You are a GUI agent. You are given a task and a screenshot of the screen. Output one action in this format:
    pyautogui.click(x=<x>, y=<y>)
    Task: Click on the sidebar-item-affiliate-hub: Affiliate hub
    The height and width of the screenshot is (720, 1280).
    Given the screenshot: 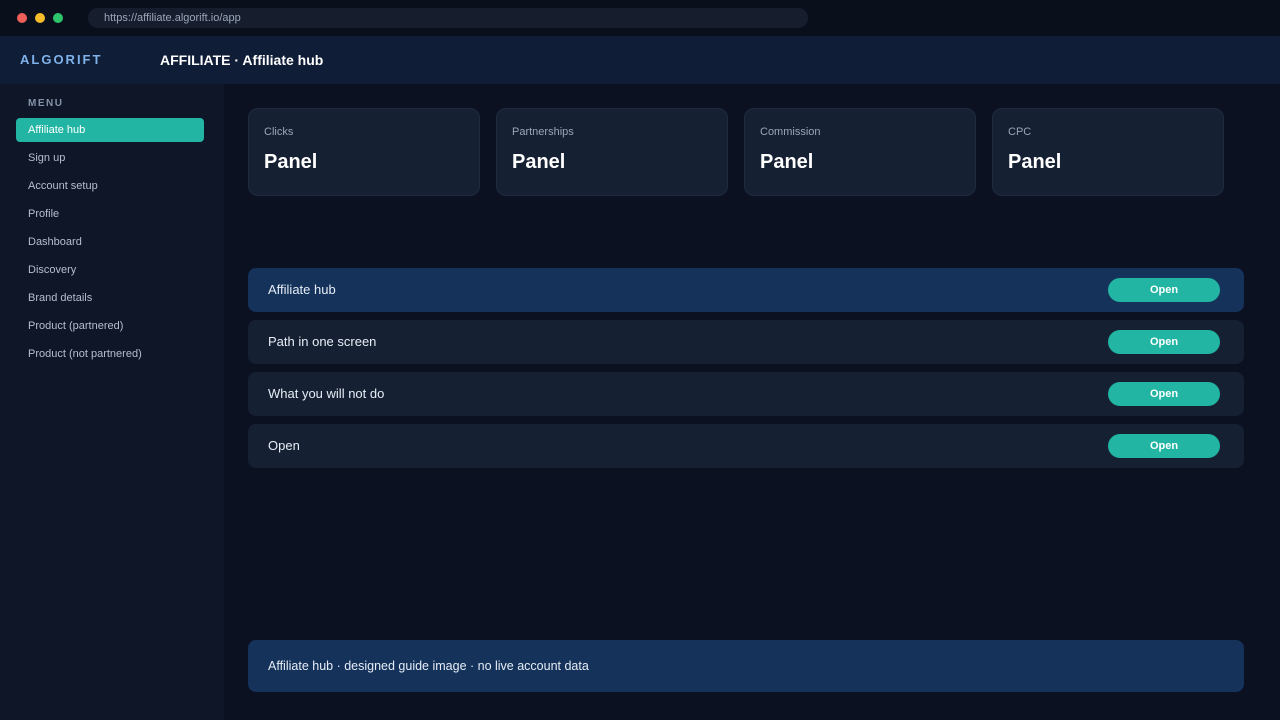 What is the action you would take?
    pyautogui.click(x=110, y=130)
    